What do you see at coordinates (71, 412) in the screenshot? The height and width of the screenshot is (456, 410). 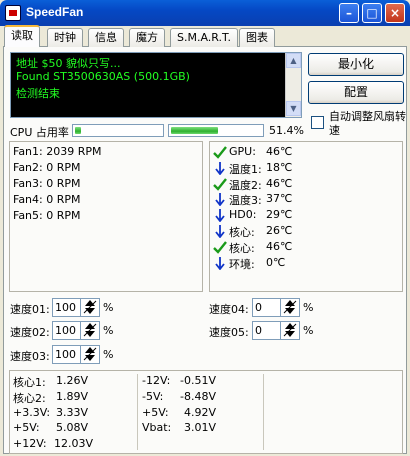 I see `voltage-value: 3.33V` at bounding box center [71, 412].